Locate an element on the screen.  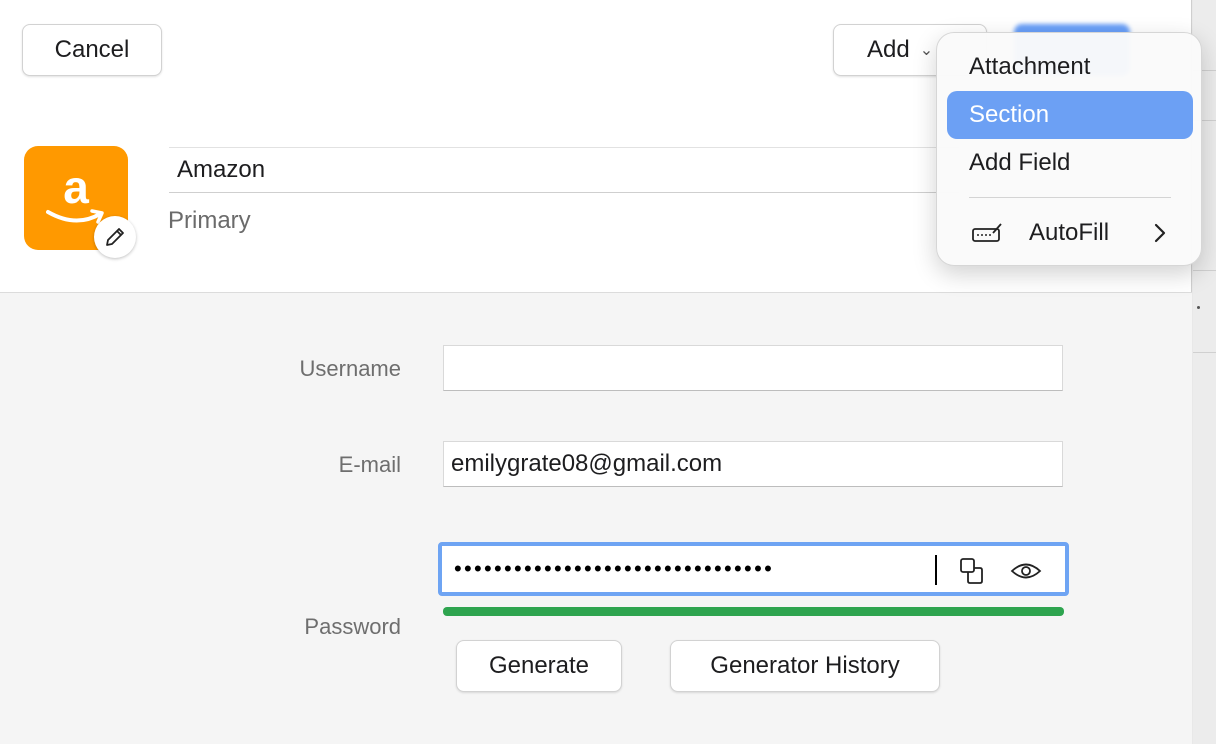
item-title-input: Amazon is located at coordinates (564, 170).